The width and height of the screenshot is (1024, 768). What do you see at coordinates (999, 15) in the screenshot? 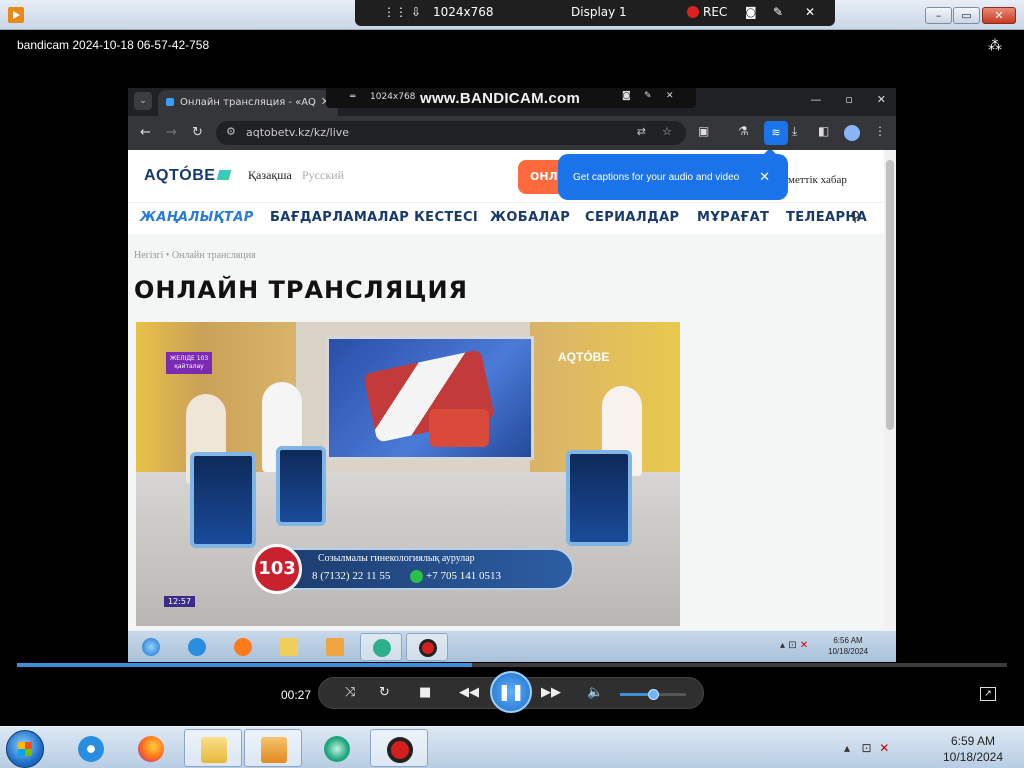
I see `close-button: ✕` at bounding box center [999, 15].